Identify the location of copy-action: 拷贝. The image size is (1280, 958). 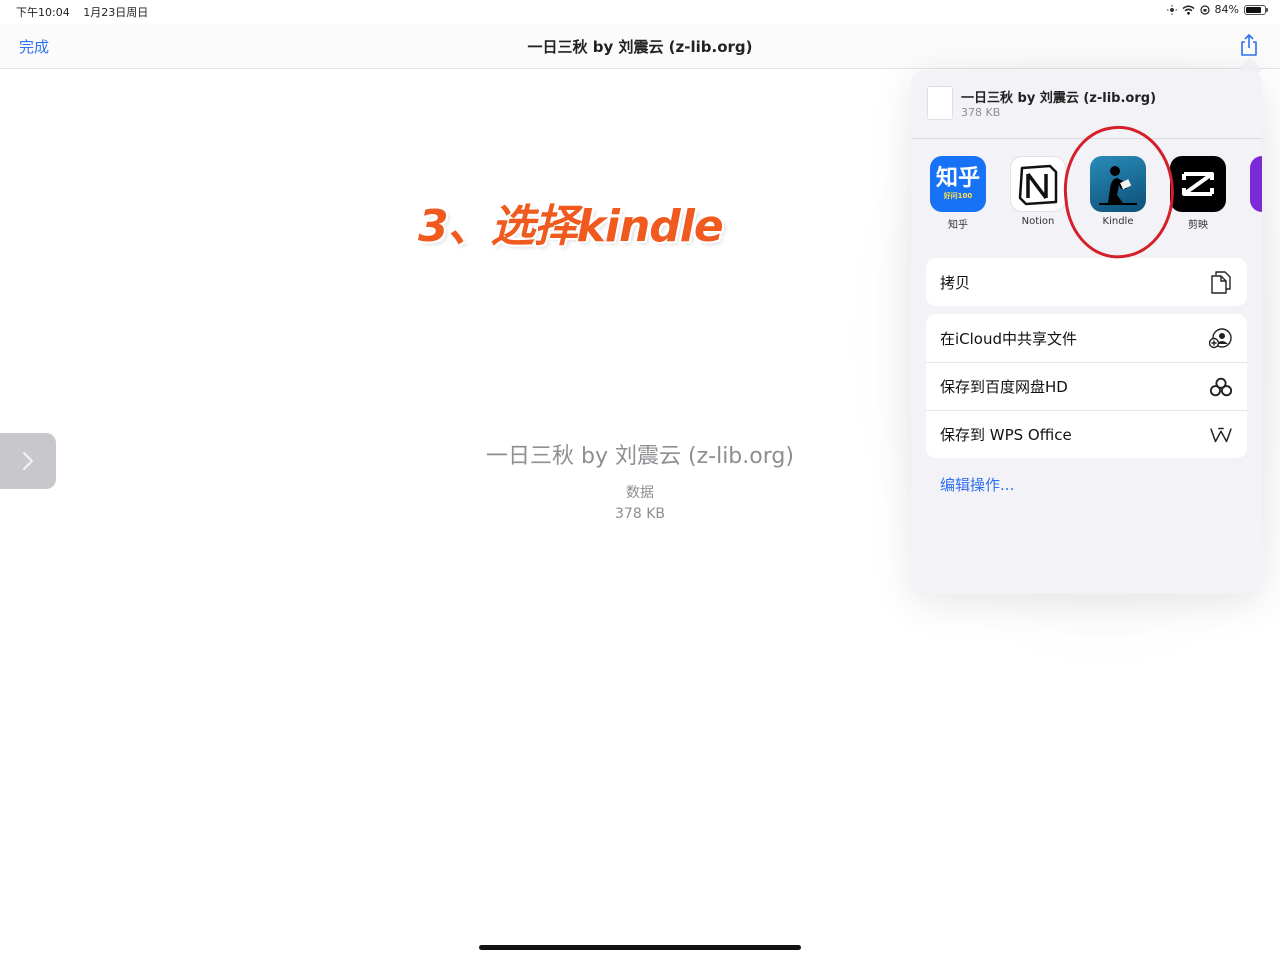
(1086, 282).